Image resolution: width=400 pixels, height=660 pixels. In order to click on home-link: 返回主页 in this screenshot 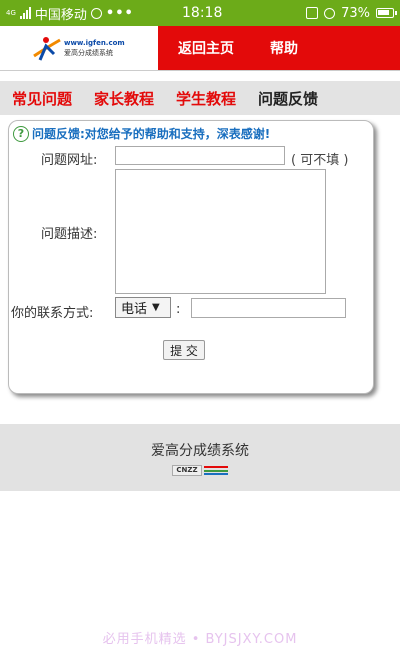, I will do `click(206, 48)`.